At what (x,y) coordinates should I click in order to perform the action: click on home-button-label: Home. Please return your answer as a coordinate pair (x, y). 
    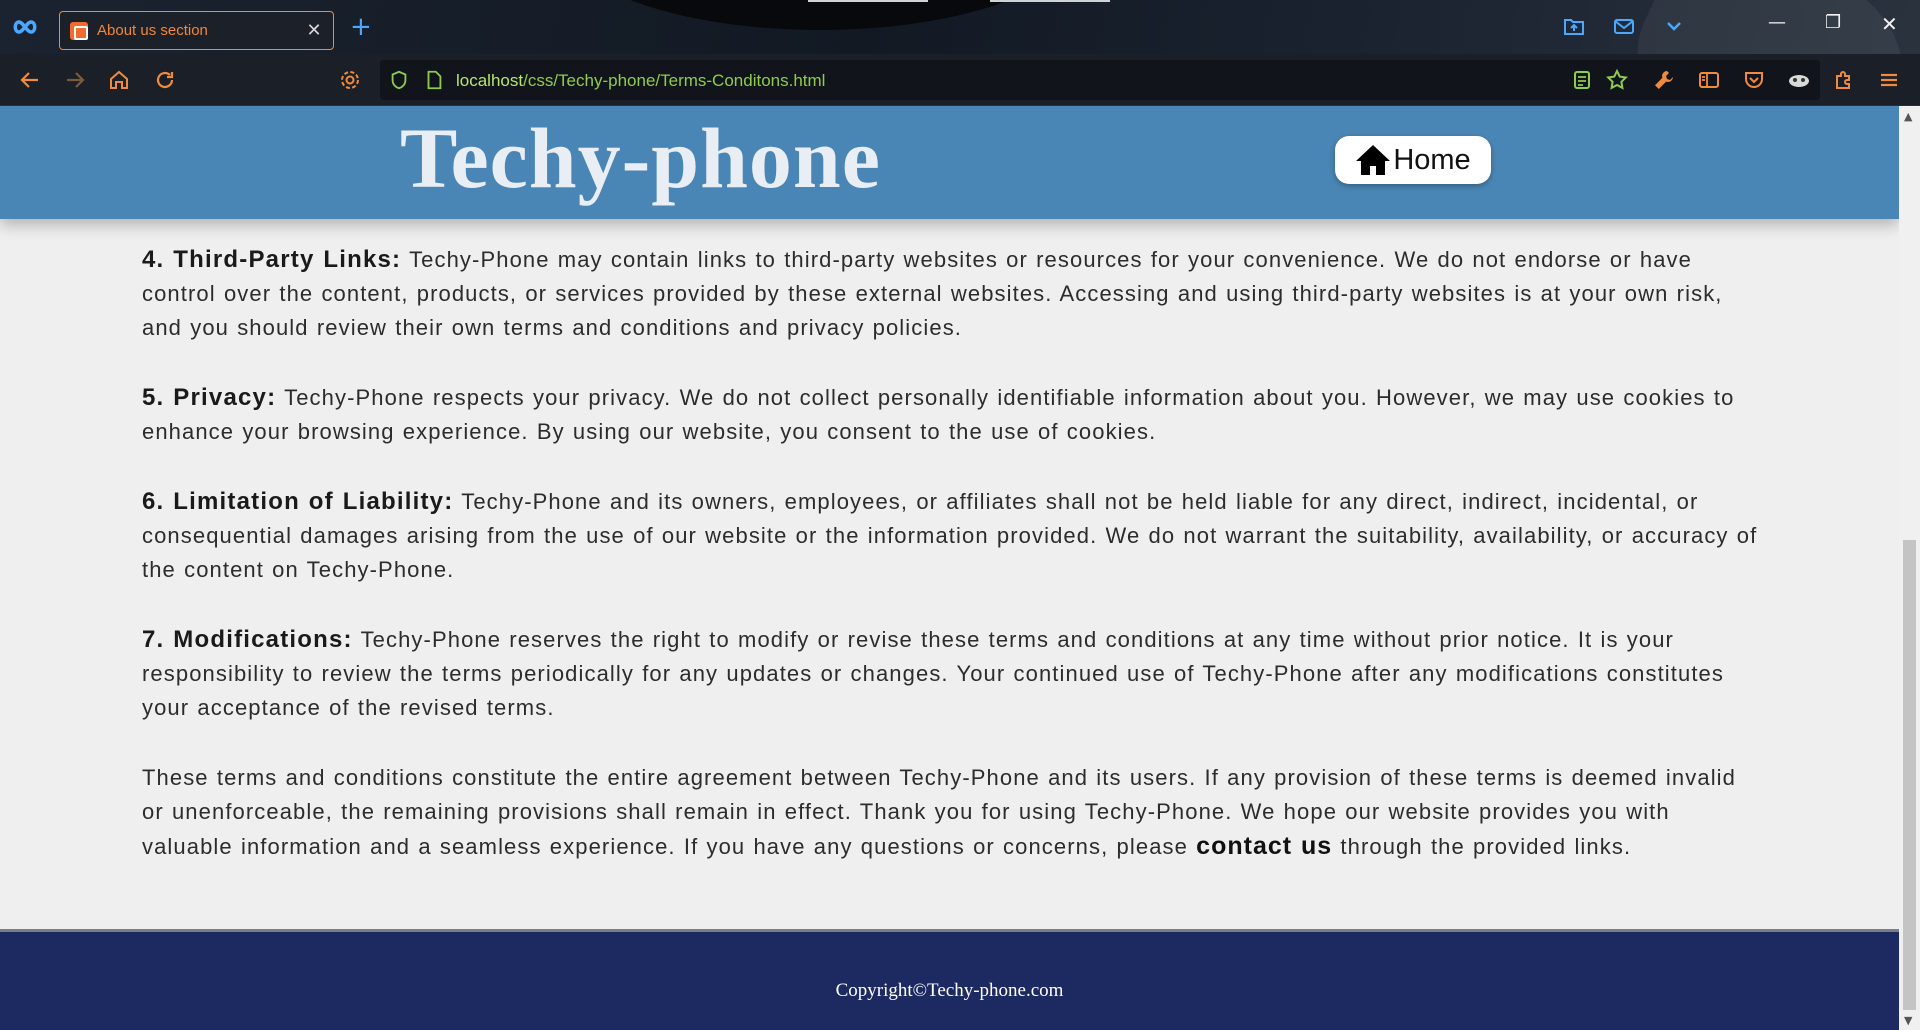
    Looking at the image, I should click on (1432, 159).